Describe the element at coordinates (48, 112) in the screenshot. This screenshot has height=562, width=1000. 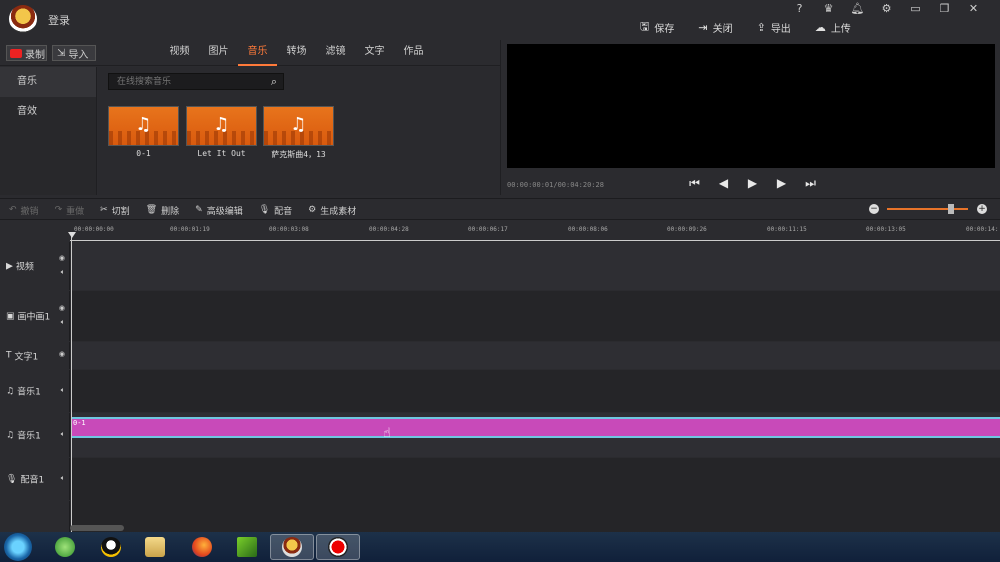
I see `sidebar-item-sound-effects: 音效` at that location.